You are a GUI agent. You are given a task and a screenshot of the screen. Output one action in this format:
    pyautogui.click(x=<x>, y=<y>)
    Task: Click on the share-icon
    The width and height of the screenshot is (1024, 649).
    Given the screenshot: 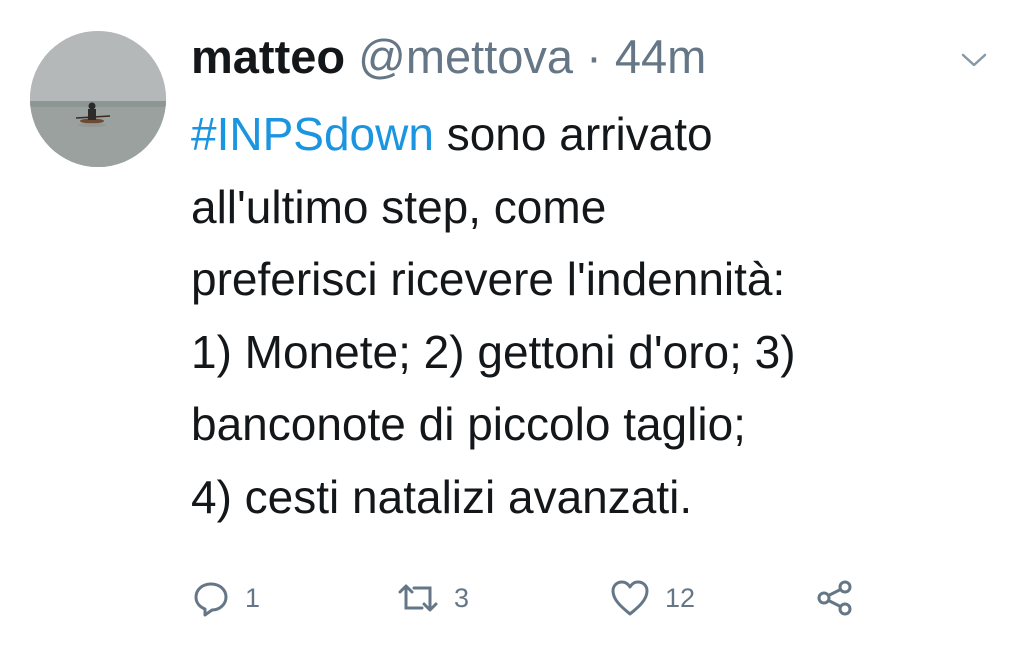 What is the action you would take?
    pyautogui.click(x=835, y=598)
    